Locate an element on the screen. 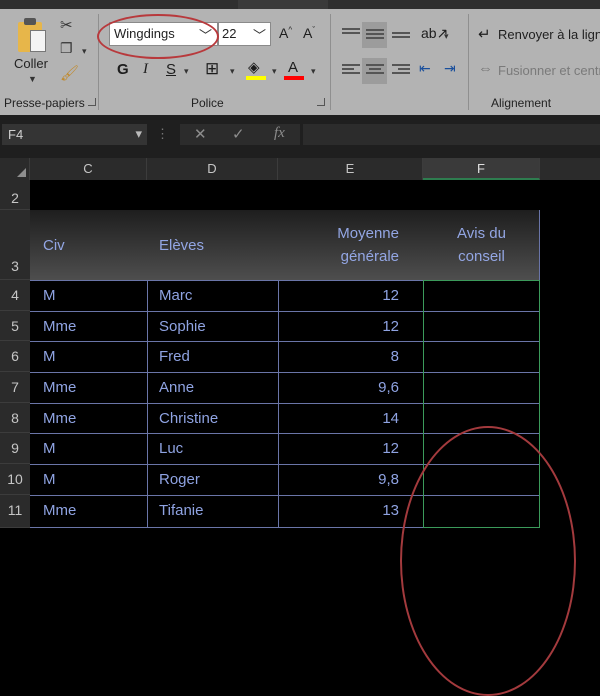 The image size is (600, 696). row-header-6: 6 is located at coordinates (15, 356).